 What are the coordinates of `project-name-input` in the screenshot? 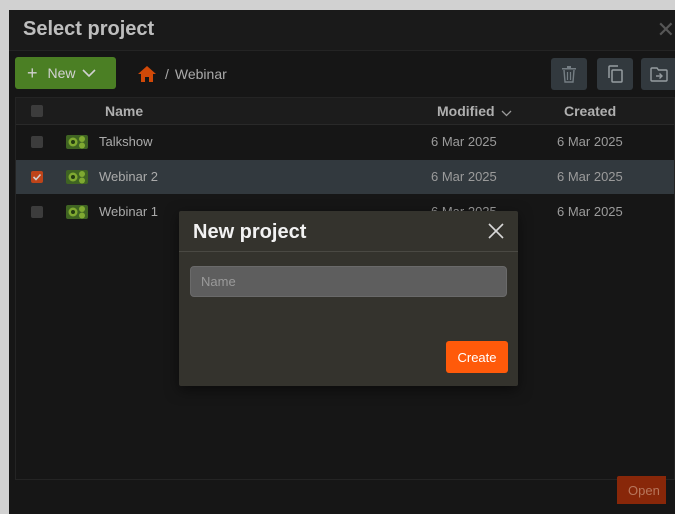 It's located at (348, 281).